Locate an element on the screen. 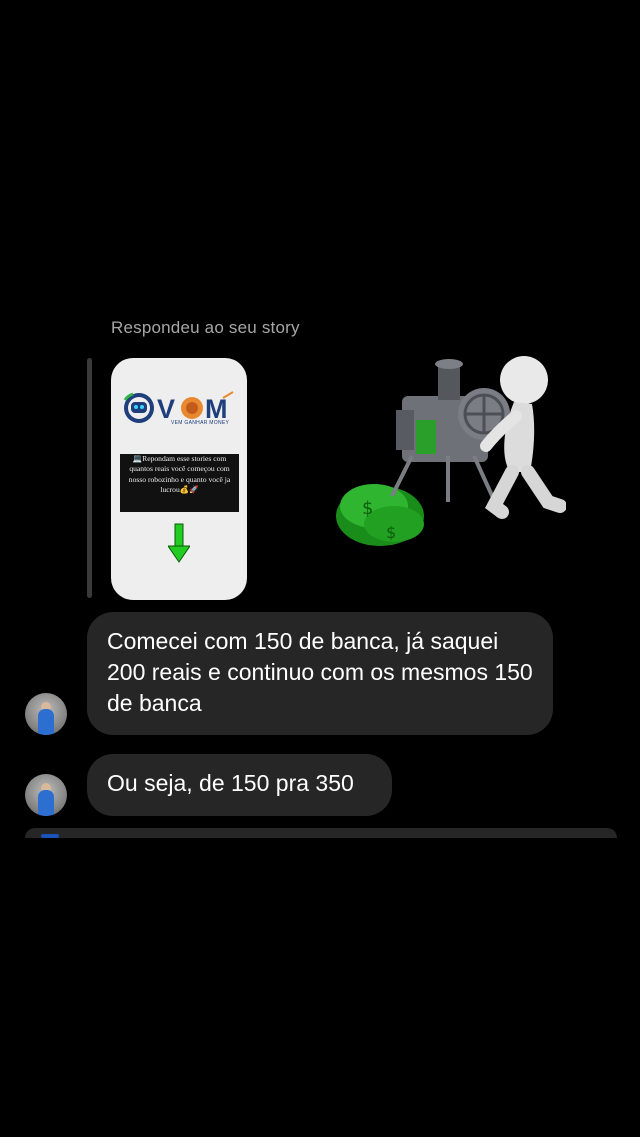  arrow-down-icon is located at coordinates (179, 543).